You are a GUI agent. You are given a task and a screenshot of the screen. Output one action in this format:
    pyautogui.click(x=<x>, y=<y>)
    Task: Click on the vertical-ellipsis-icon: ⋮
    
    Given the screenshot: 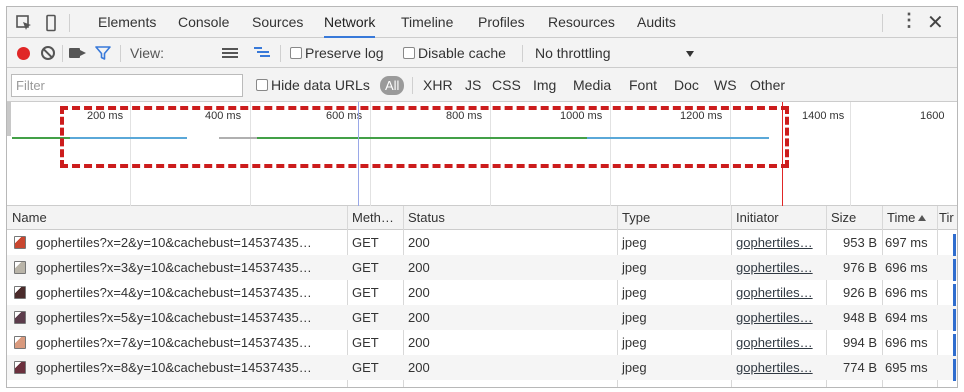 What is the action you would take?
    pyautogui.click(x=909, y=20)
    